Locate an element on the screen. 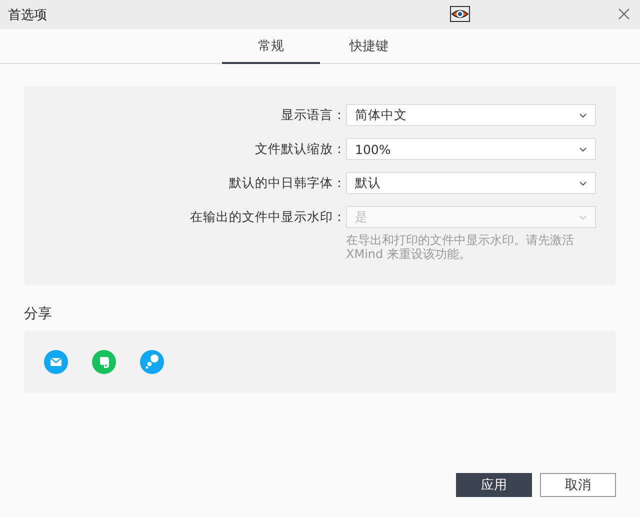 The width and height of the screenshot is (640, 517). apply-button: 应用 is located at coordinates (494, 485).